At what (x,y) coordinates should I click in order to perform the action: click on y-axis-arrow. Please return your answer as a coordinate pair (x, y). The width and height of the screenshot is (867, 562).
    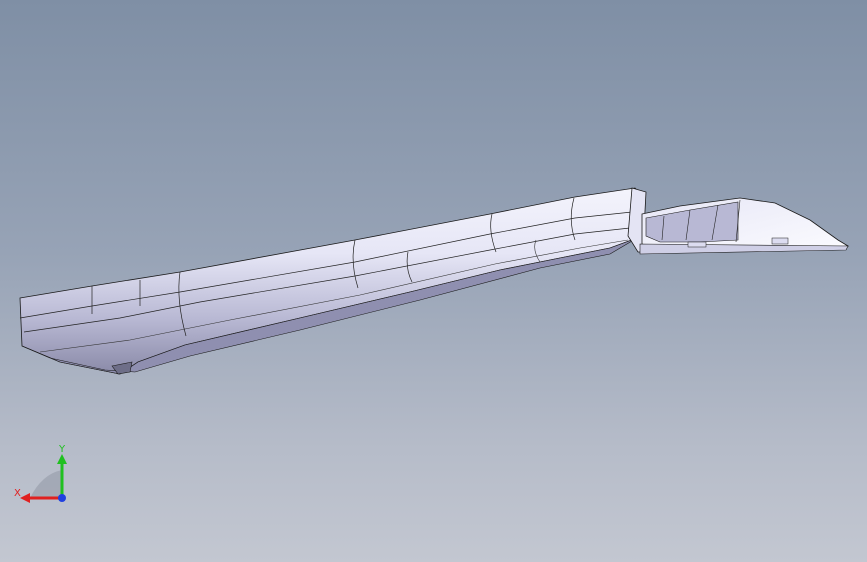
    Looking at the image, I should click on (62, 459).